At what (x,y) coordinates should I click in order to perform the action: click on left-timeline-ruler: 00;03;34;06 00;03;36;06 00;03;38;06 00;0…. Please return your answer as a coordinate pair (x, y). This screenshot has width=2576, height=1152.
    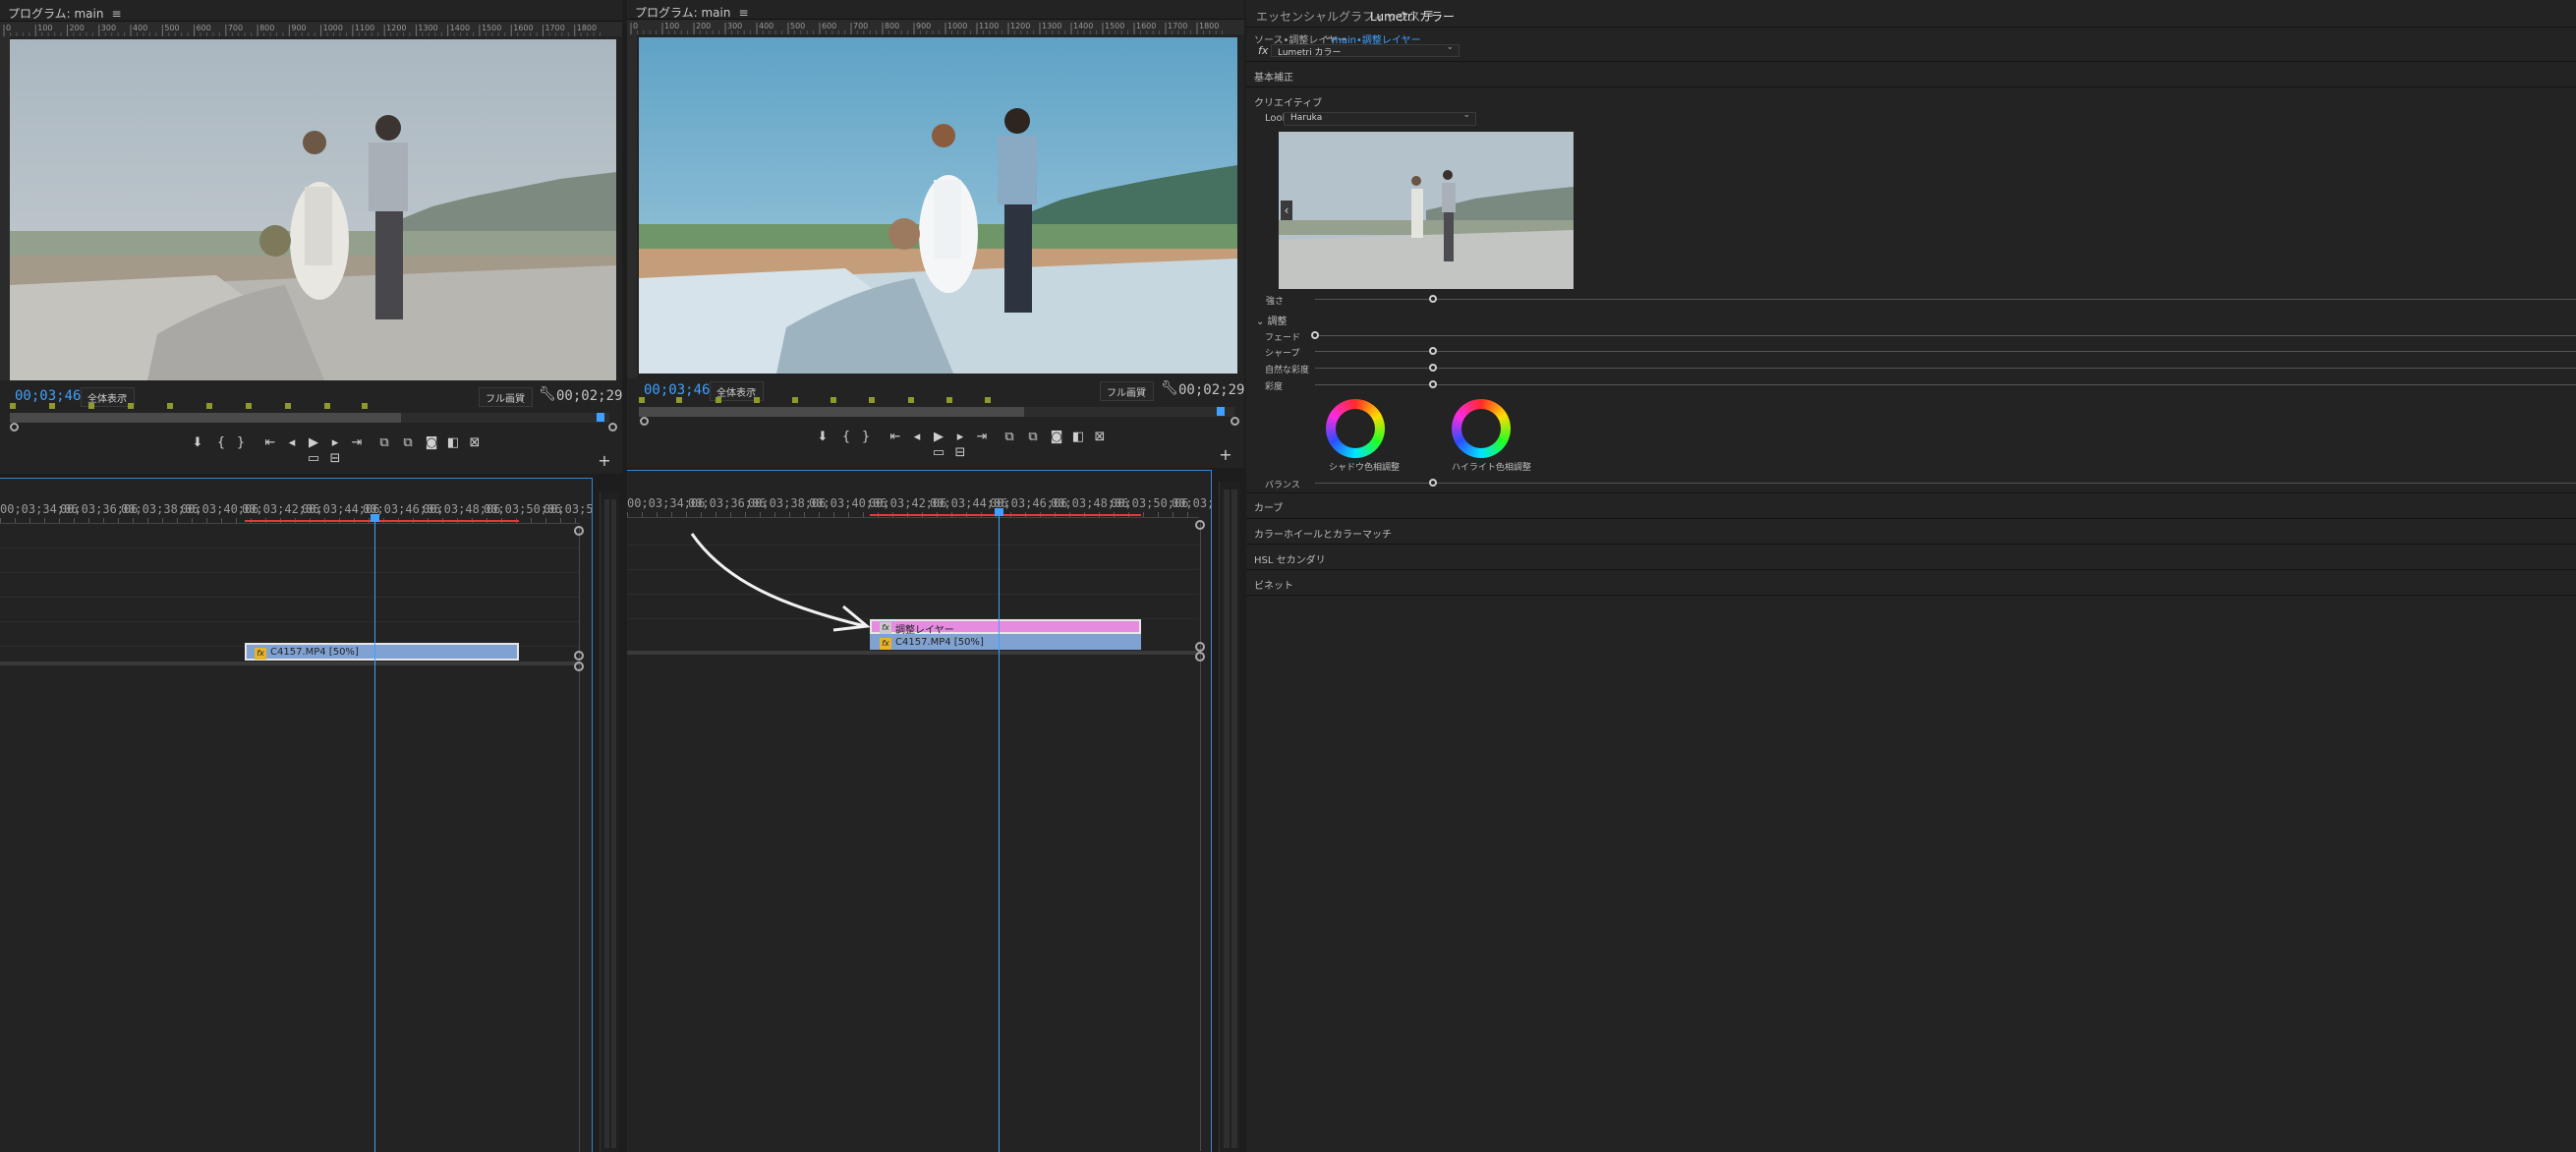
    Looking at the image, I should click on (296, 510).